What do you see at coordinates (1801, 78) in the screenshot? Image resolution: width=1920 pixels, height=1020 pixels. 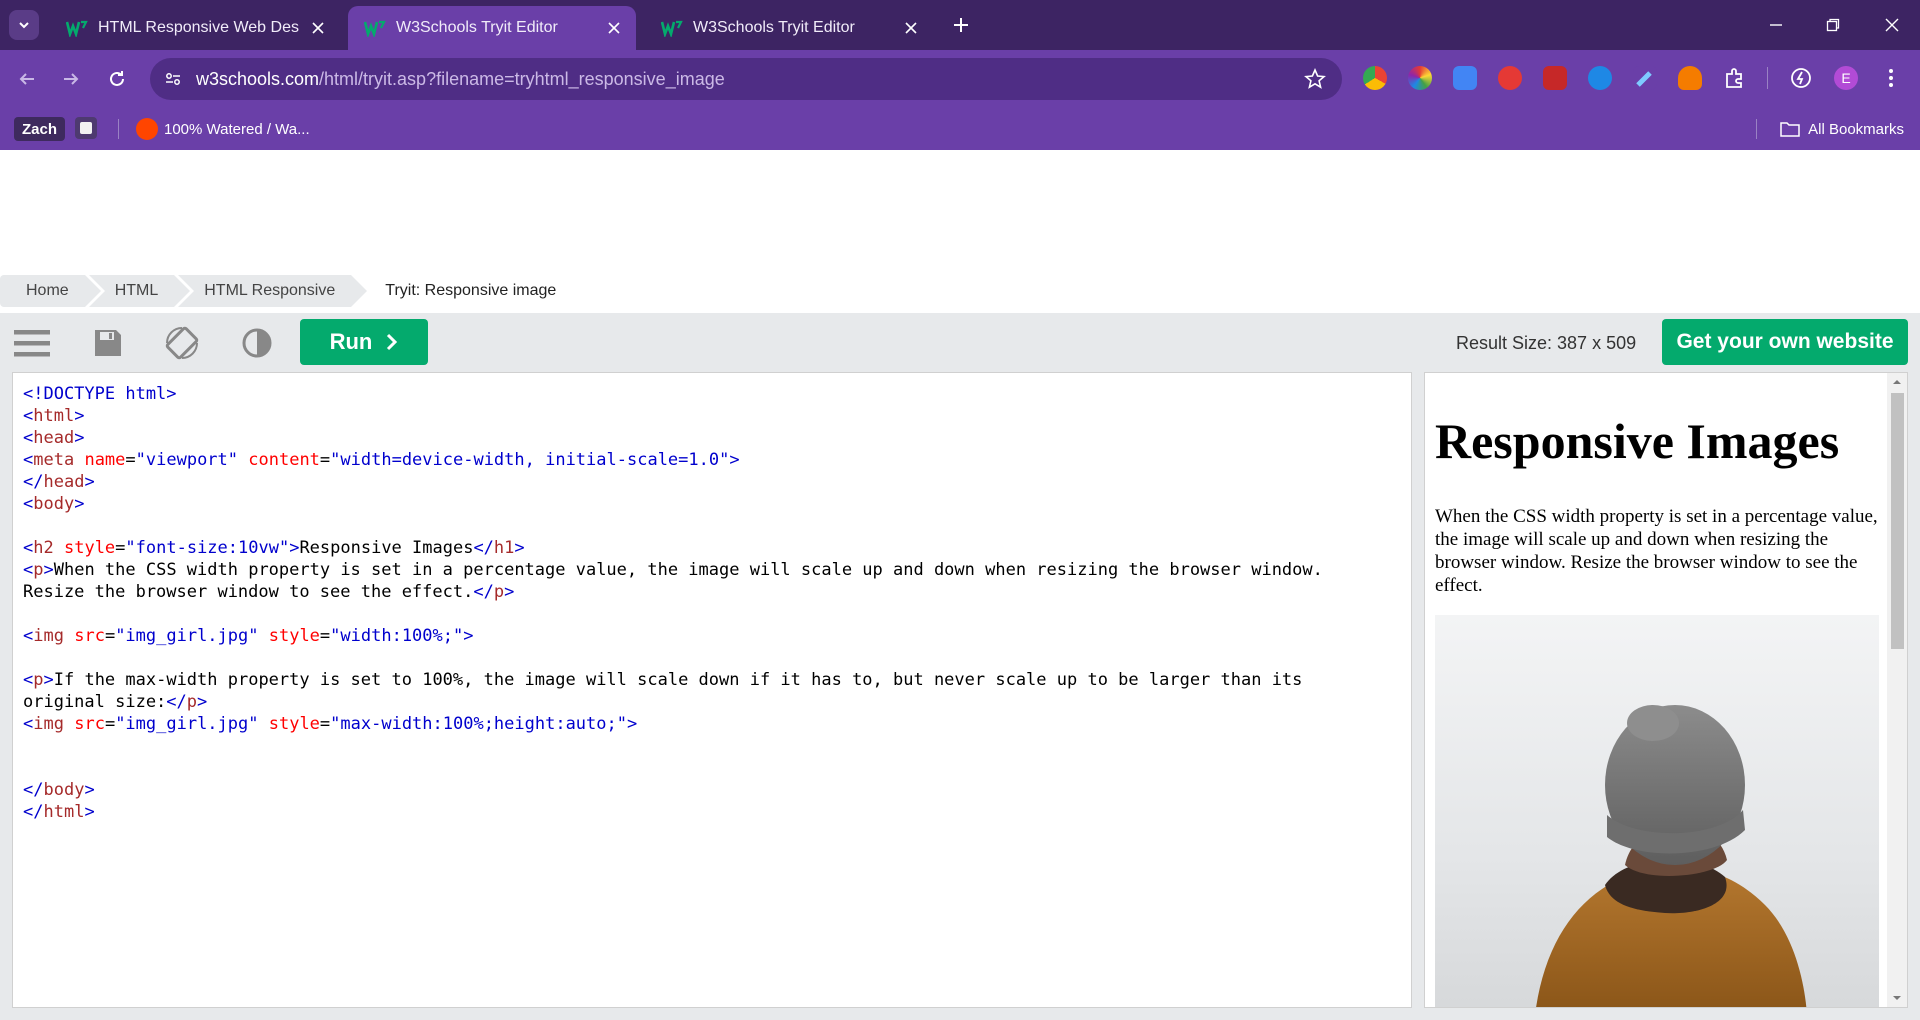 I see `performance-icon` at bounding box center [1801, 78].